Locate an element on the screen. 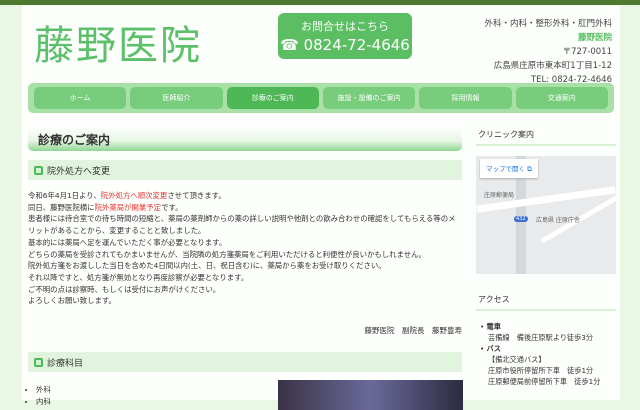  departments: 外科・内科・整形外科・肛門外科 is located at coordinates (548, 24).